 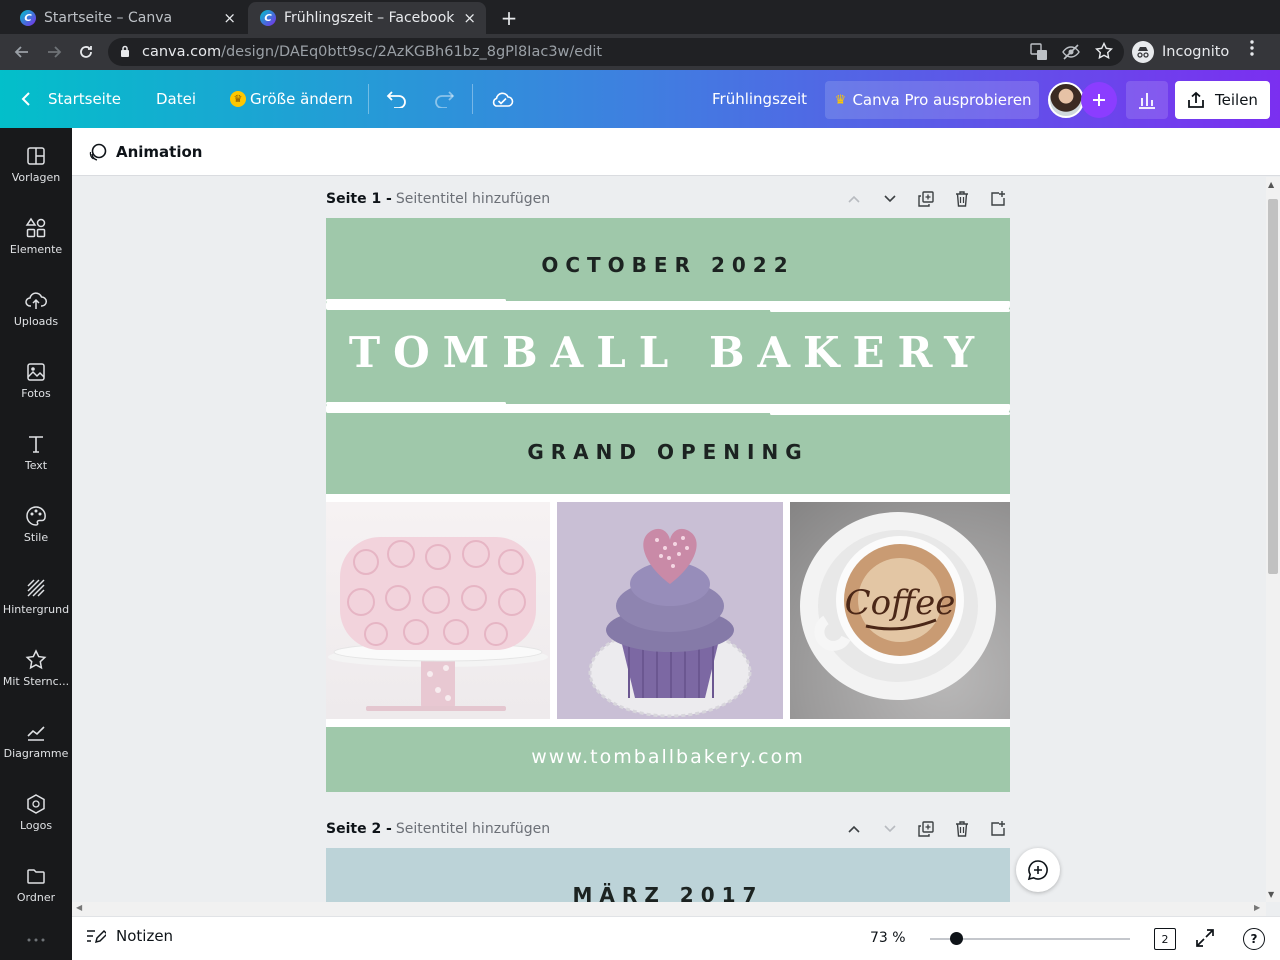 I want to click on forward-arrow-icon, so click(x=54, y=52).